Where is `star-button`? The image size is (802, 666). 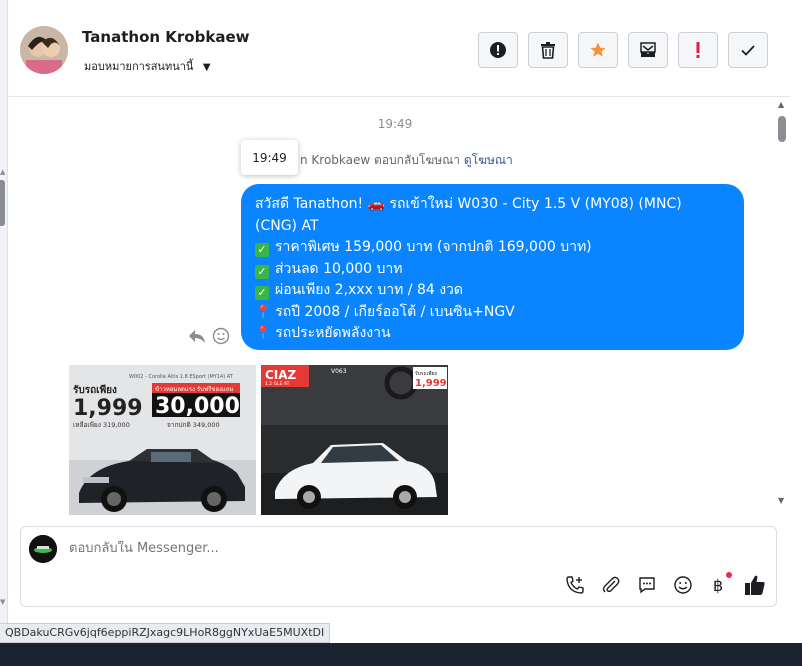 star-button is located at coordinates (598, 50).